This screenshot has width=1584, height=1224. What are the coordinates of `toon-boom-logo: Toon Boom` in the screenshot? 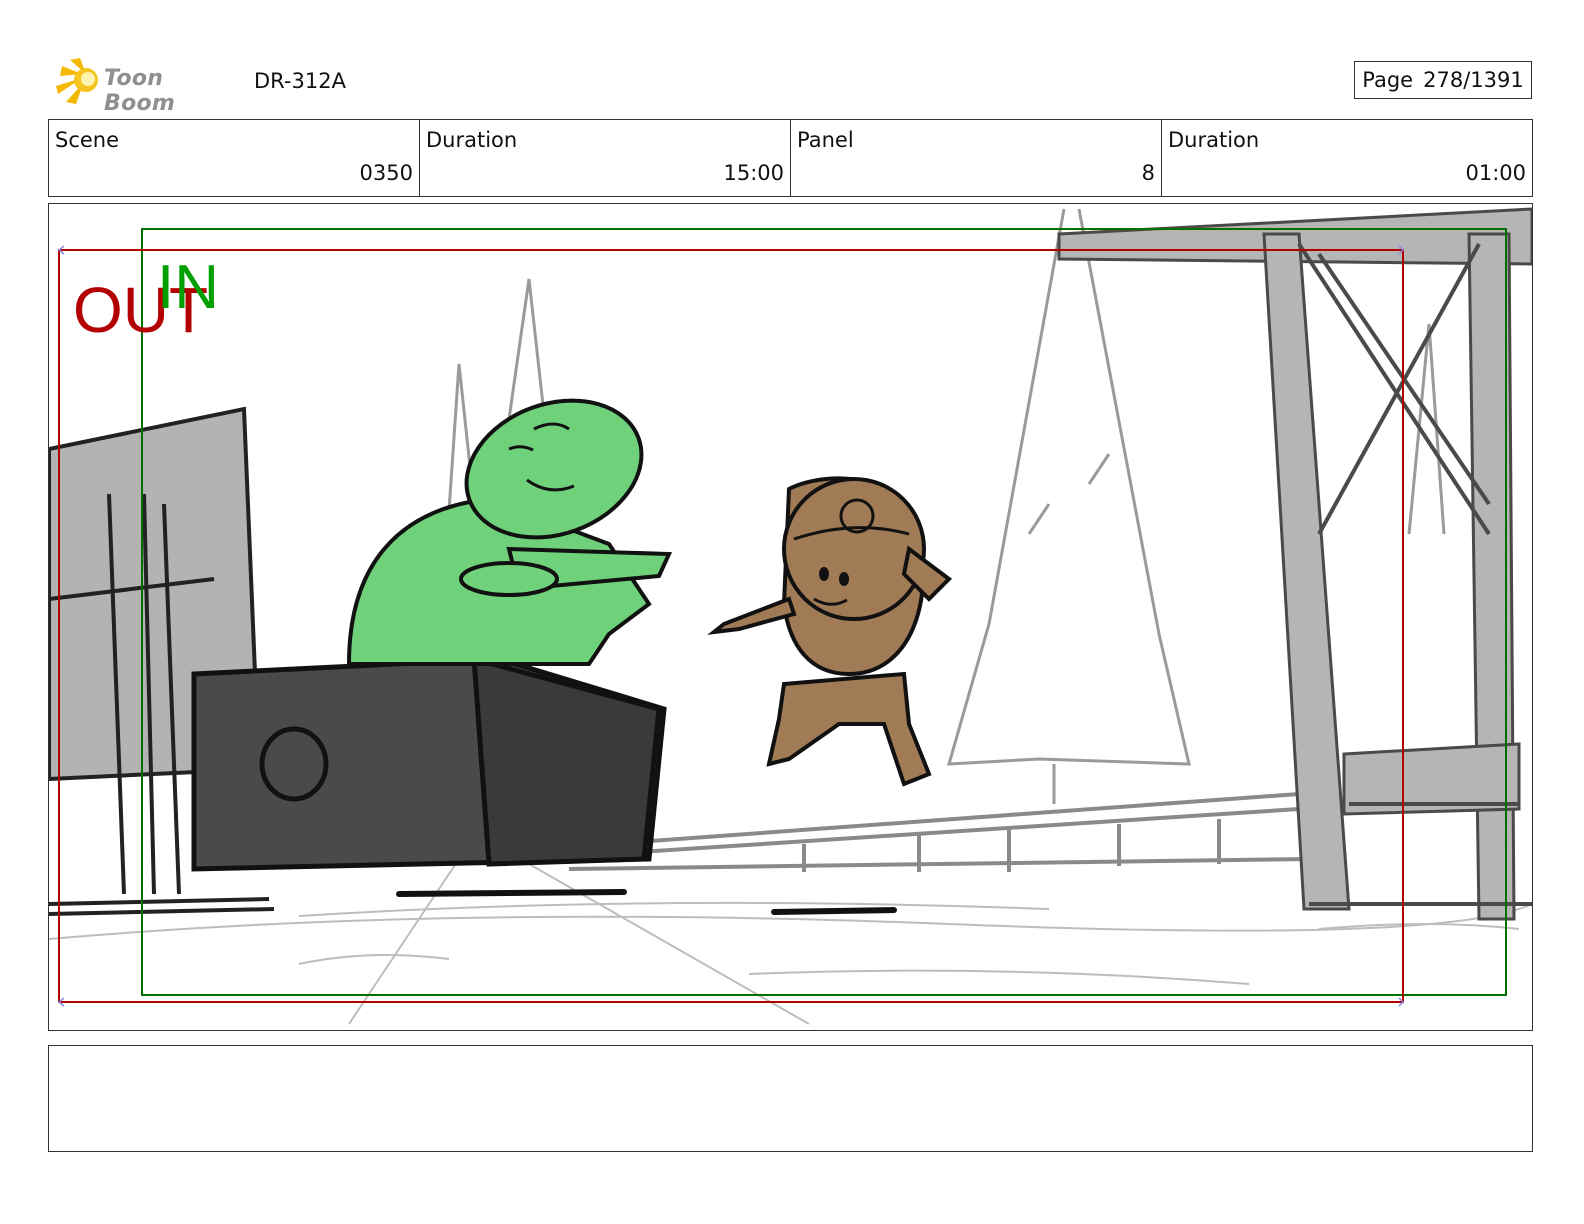 It's located at (147, 86).